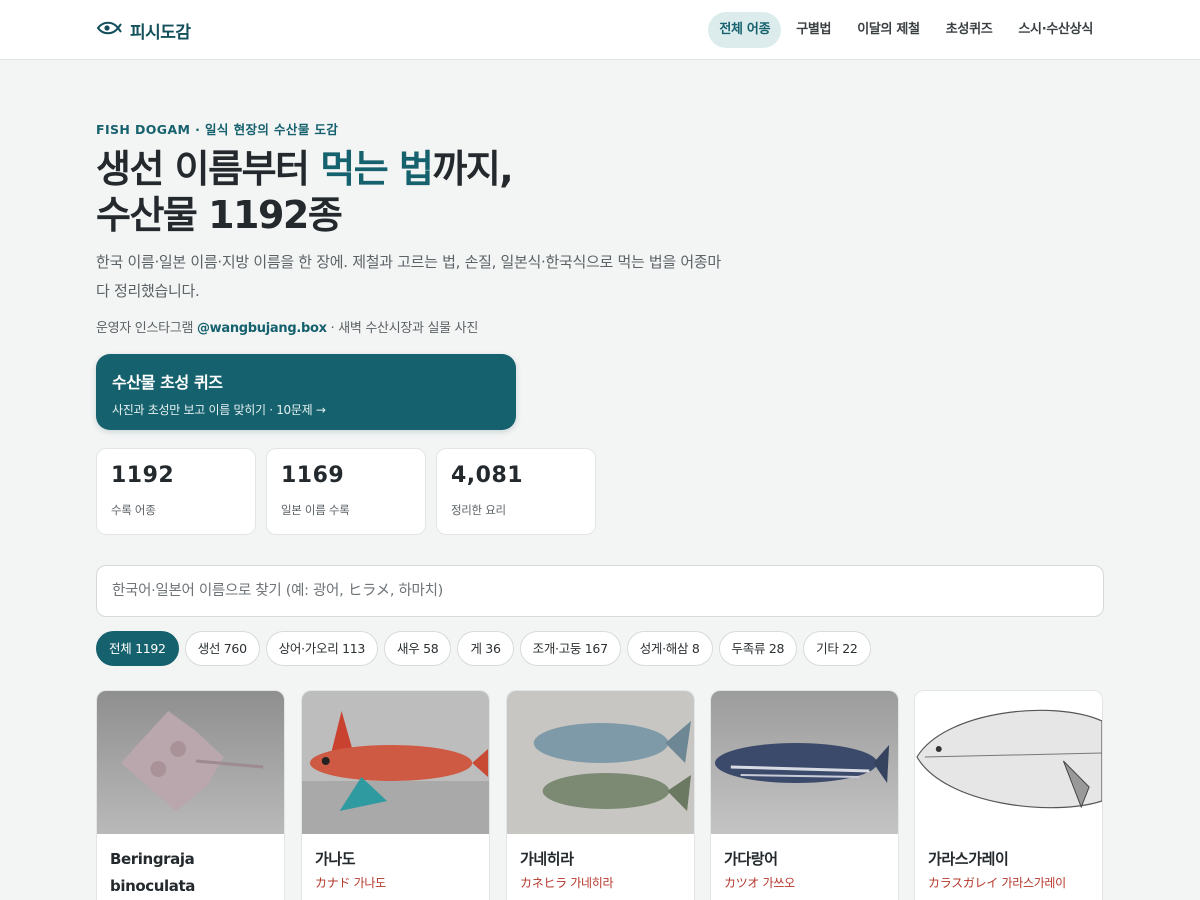  Describe the element at coordinates (219, 410) in the screenshot. I see `quiz-subtitle: 사진과 초성만 보고 이름 맞히기 · 10문제 →` at that location.